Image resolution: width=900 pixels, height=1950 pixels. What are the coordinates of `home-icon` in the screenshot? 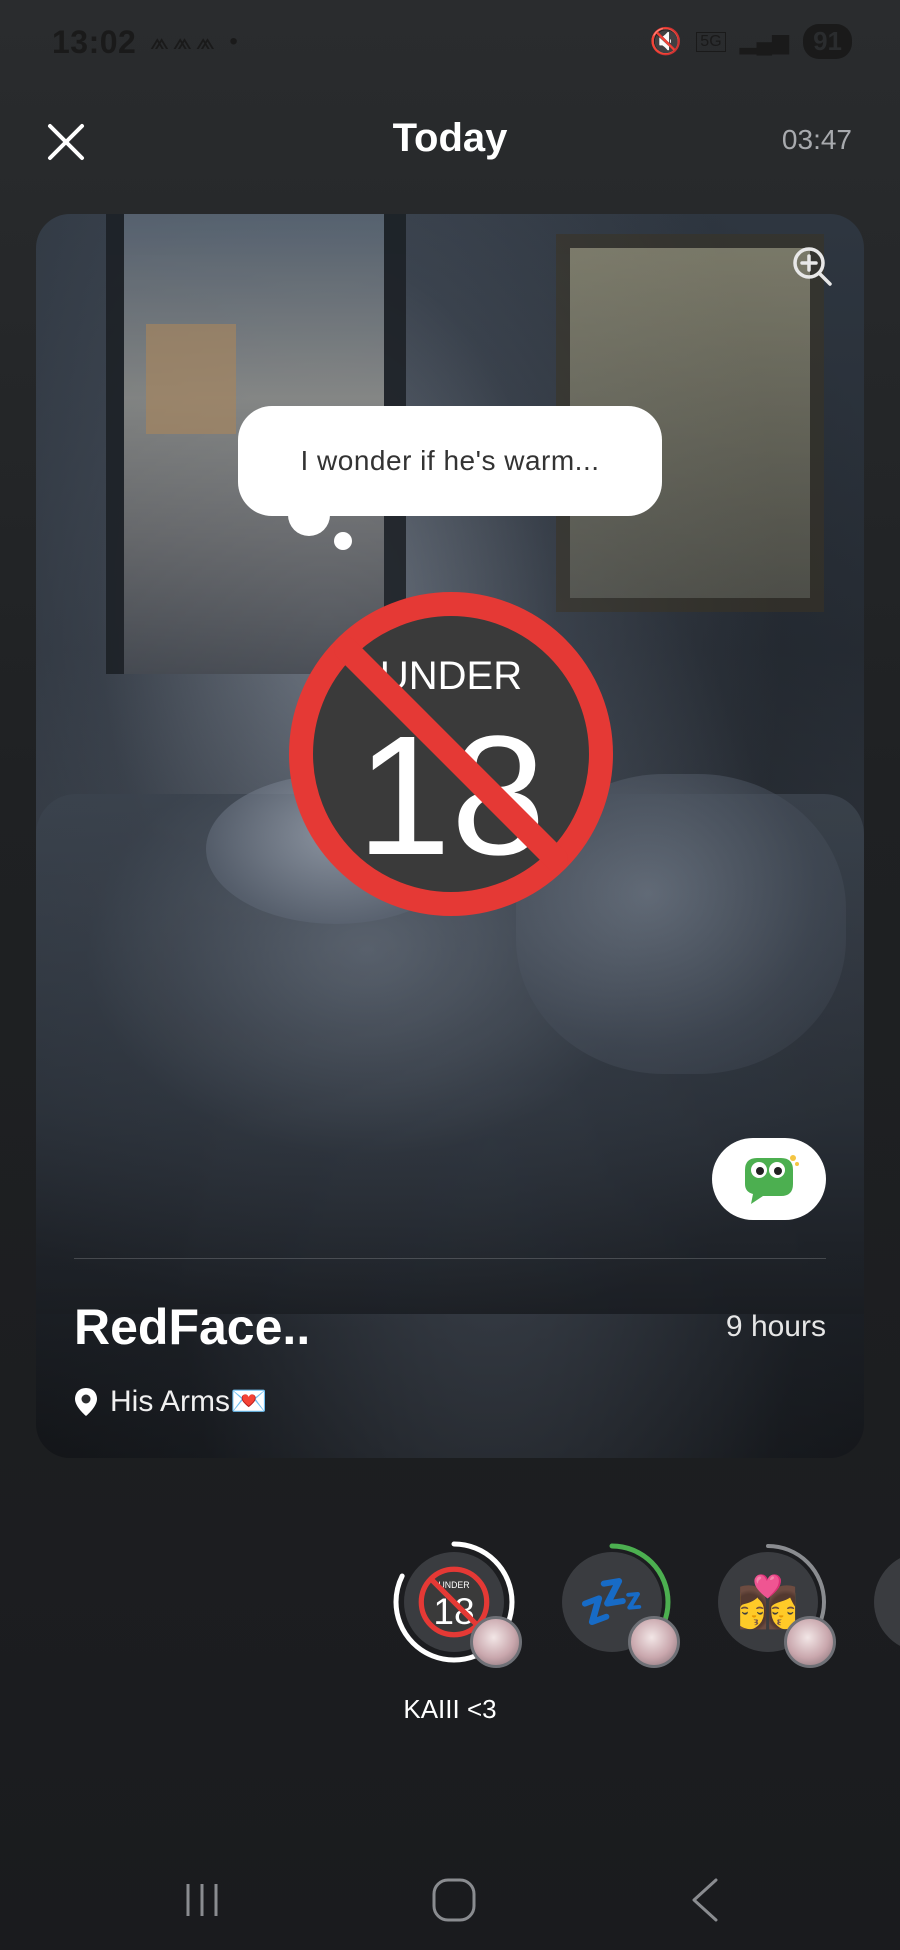 It's located at (454, 1900).